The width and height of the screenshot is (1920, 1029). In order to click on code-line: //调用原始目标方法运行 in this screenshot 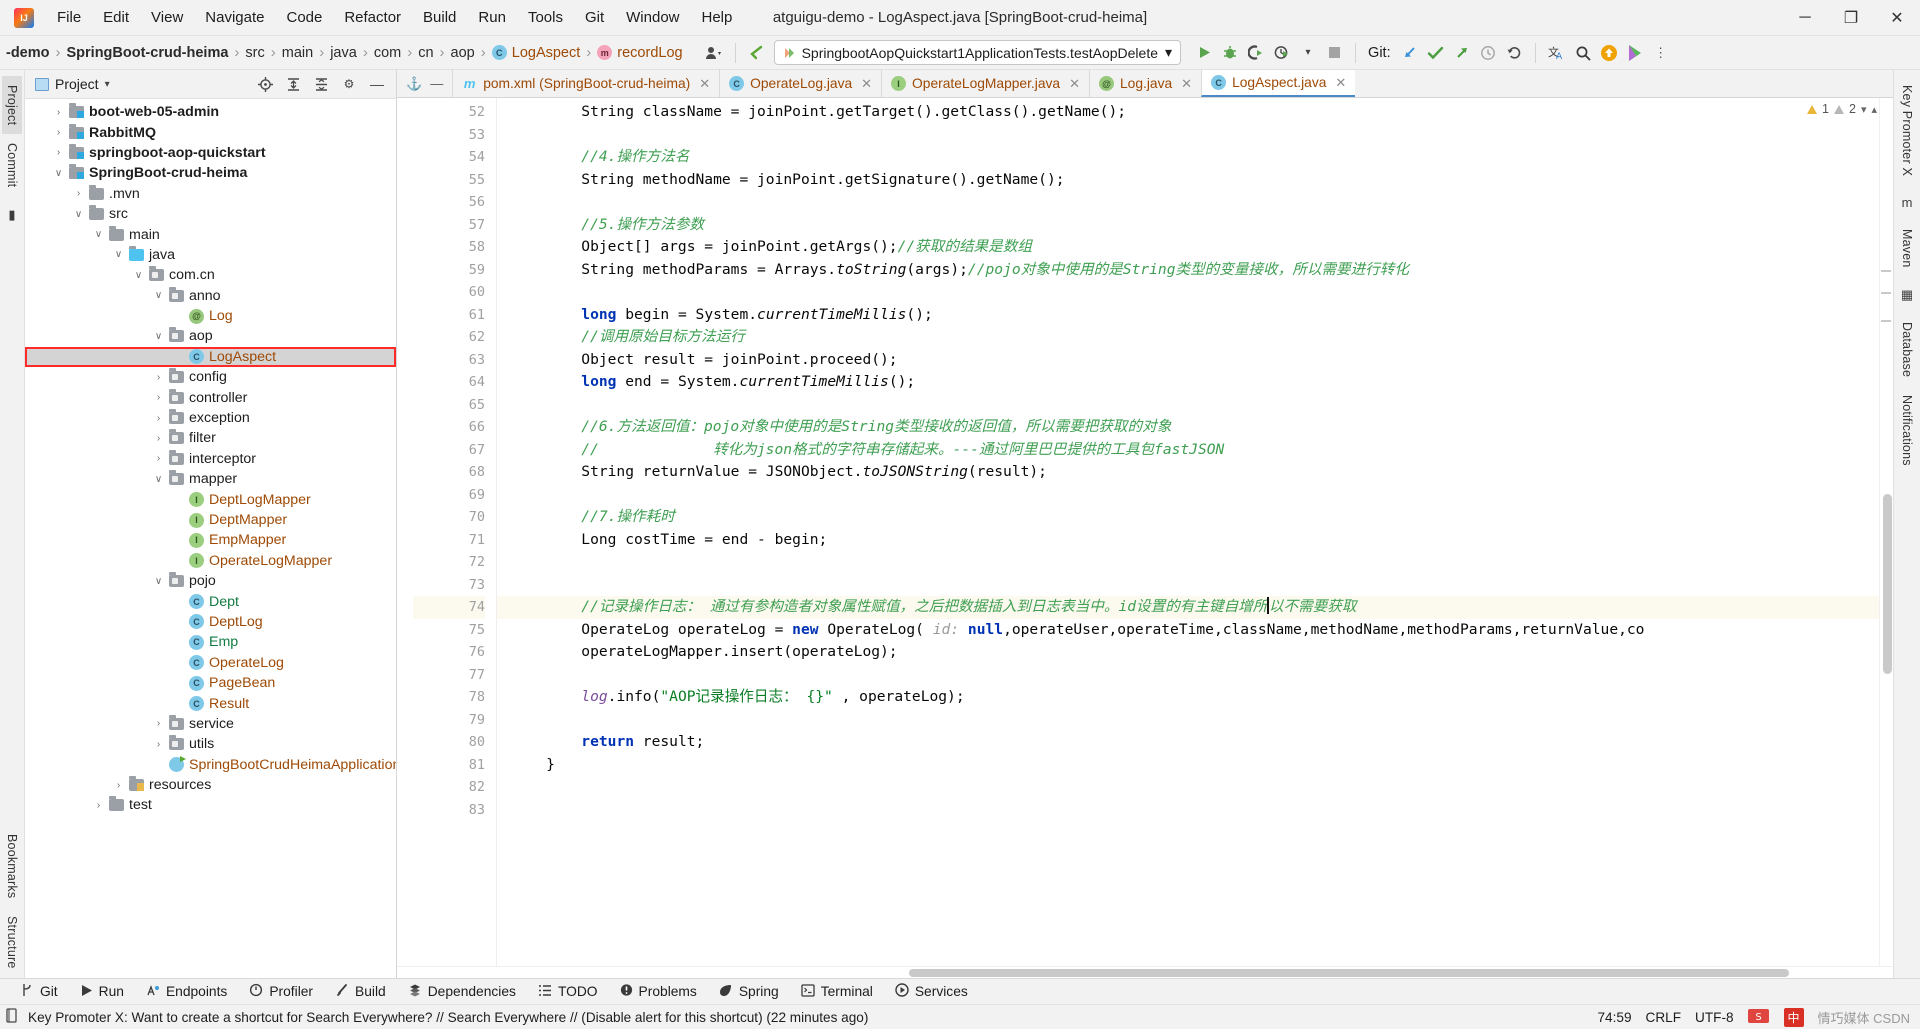, I will do `click(1188, 337)`.